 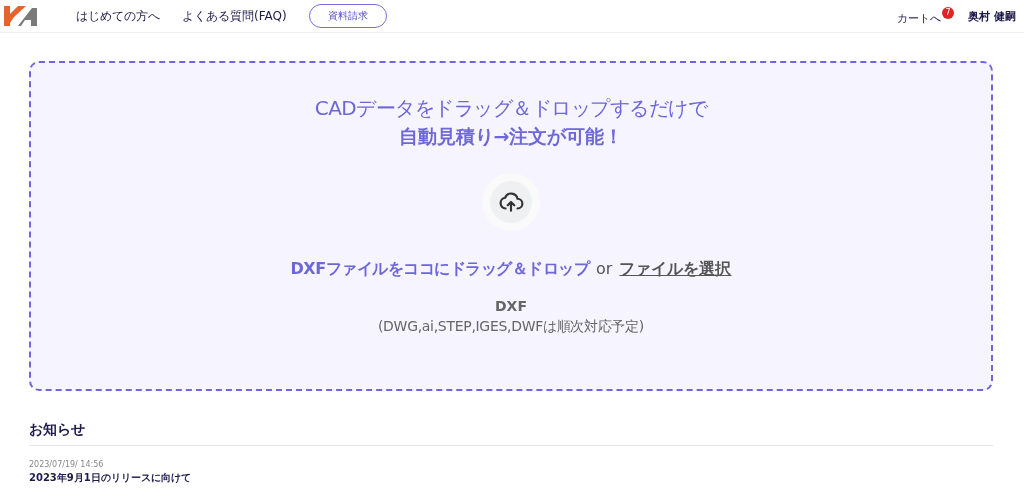 What do you see at coordinates (511, 433) in the screenshot?
I see `news-heading: お知らせ` at bounding box center [511, 433].